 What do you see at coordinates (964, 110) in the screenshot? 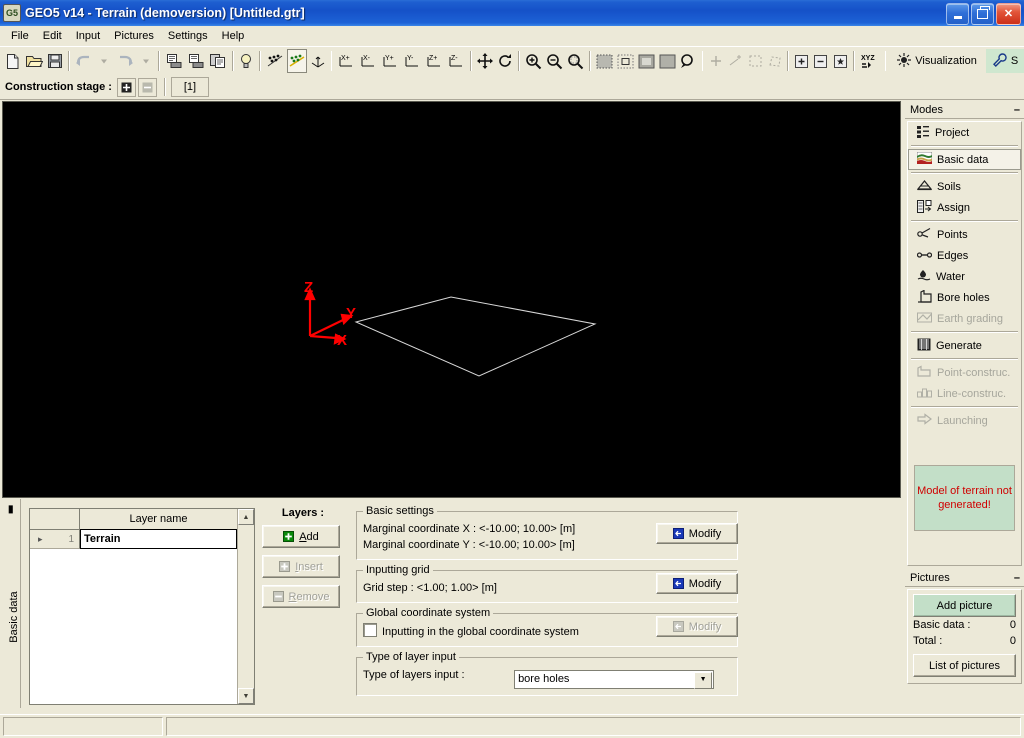
I see `modes-panel-header: Modes –` at bounding box center [964, 110].